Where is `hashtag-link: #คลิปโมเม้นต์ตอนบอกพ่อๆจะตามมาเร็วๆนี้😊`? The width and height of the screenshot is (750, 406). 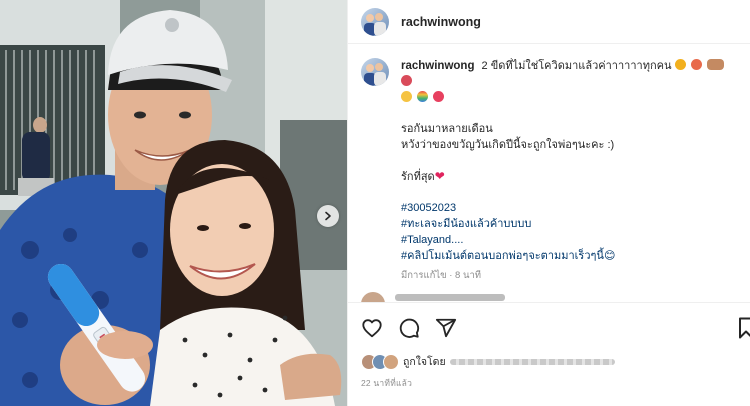
hashtag-link: #คลิปโมเม้นต์ตอนบอกพ่อๆจะตามมาเร็วๆนี้😊 is located at coordinates (571, 256).